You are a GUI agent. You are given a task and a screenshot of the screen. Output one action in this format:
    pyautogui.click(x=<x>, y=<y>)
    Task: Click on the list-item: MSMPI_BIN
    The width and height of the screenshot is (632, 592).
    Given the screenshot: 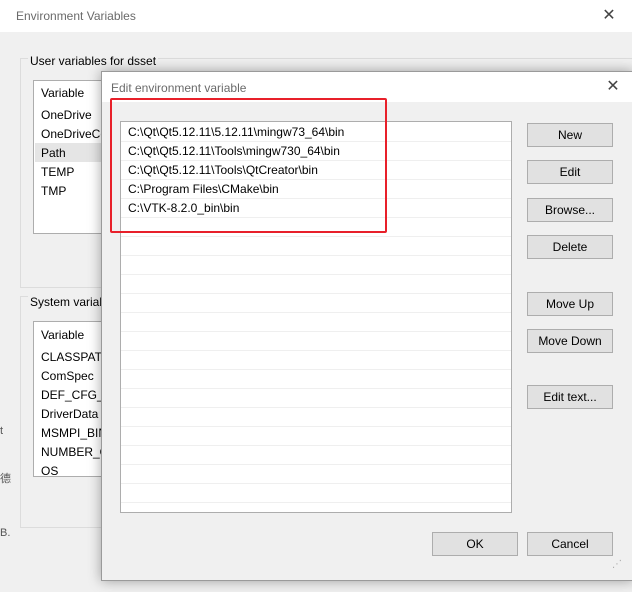 What is the action you would take?
    pyautogui.click(x=74, y=433)
    